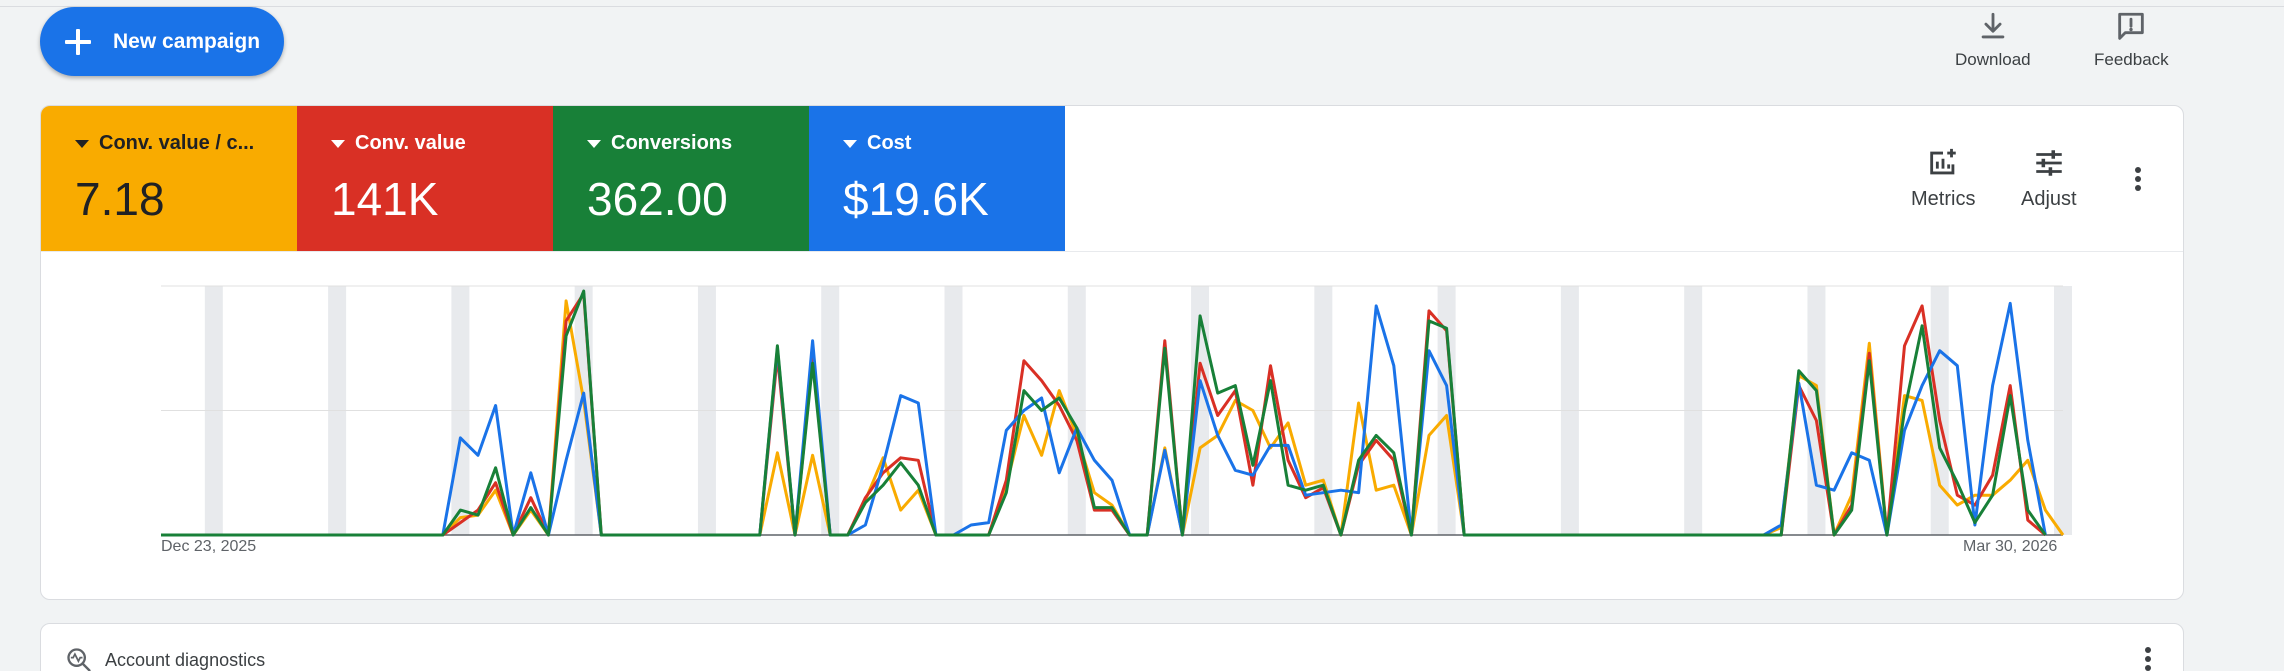 This screenshot has width=2284, height=671. What do you see at coordinates (187, 41) in the screenshot?
I see `new-campaign-label: New campaign` at bounding box center [187, 41].